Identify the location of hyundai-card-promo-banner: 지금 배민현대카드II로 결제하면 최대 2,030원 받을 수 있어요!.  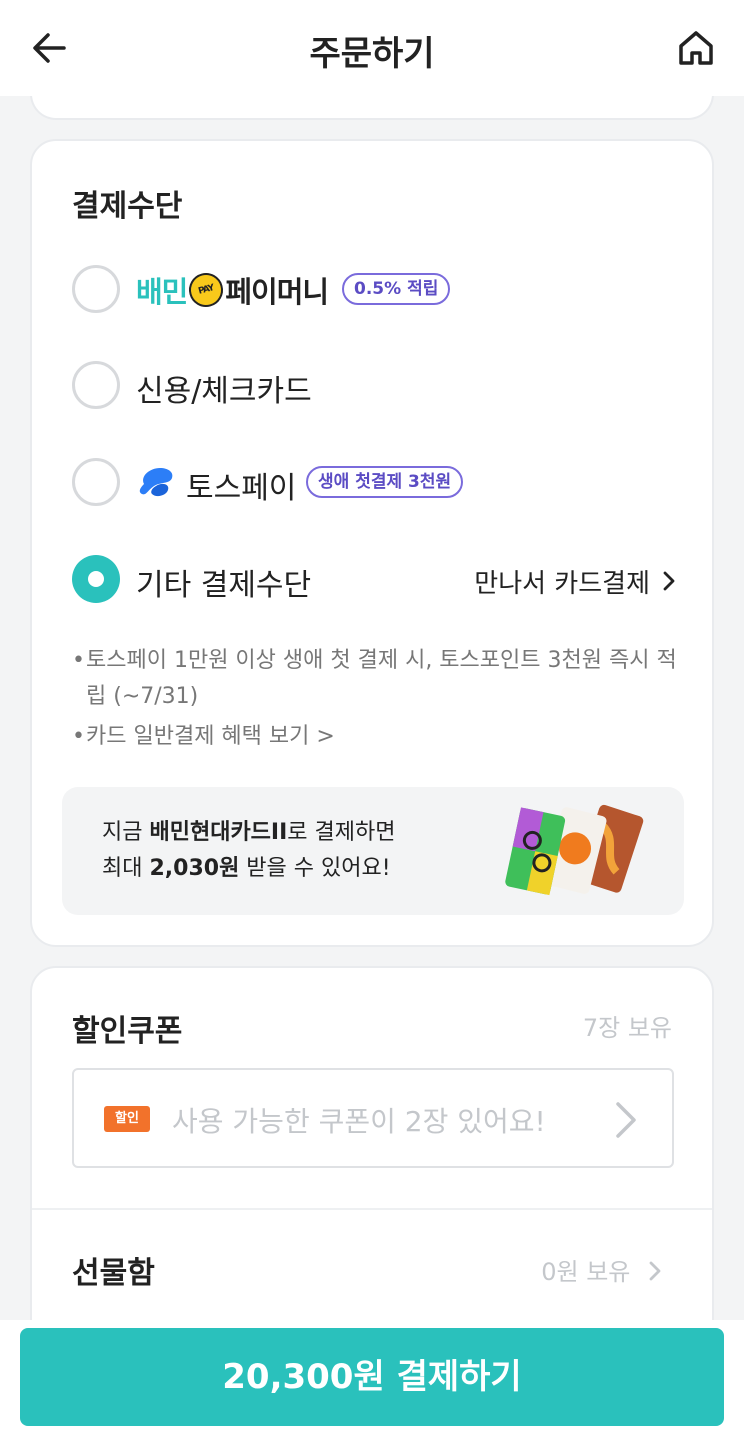
(373, 851).